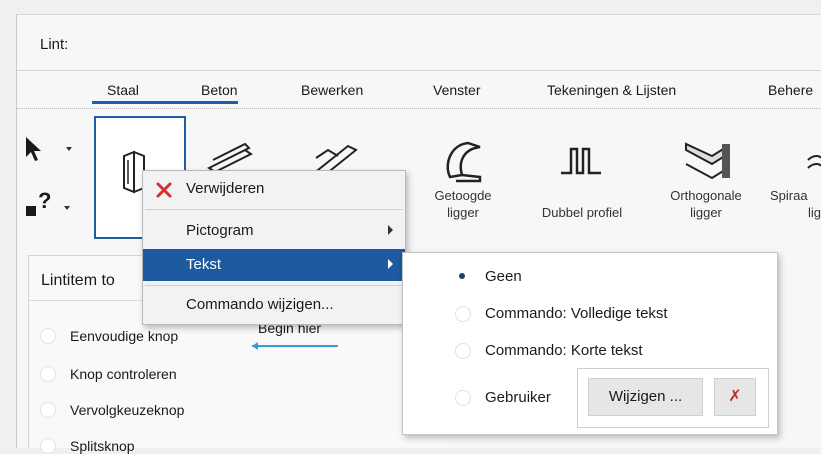 This screenshot has height=454, width=821. I want to click on radio-eenvoudige-knop, so click(48, 336).